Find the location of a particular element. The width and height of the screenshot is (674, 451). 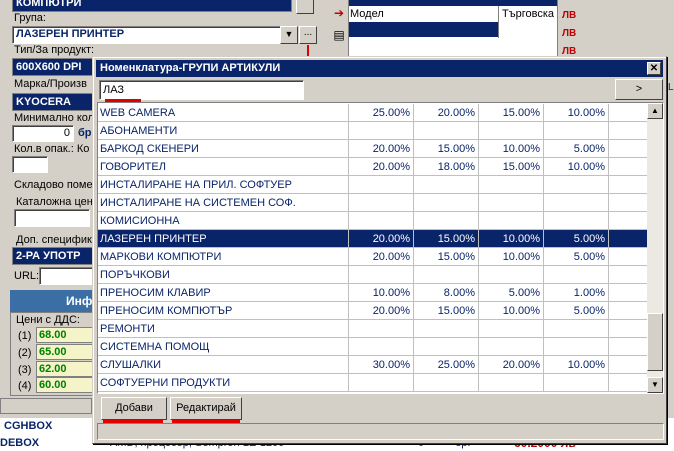

search-go-button: > is located at coordinates (639, 89).